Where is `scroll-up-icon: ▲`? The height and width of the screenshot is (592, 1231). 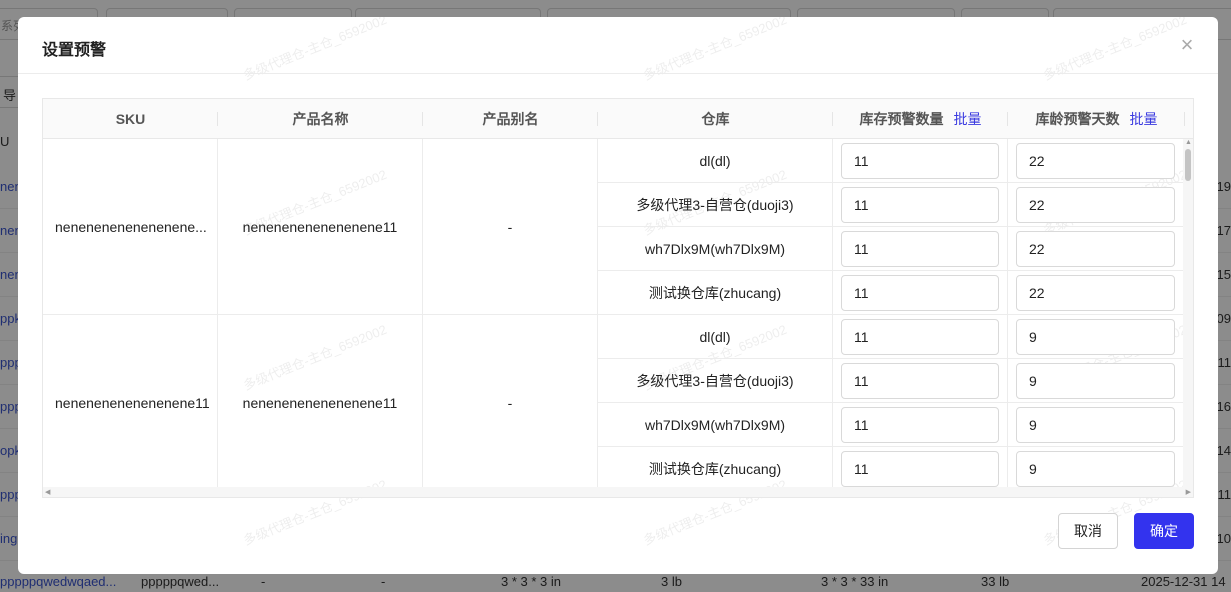 scroll-up-icon: ▲ is located at coordinates (1188, 142).